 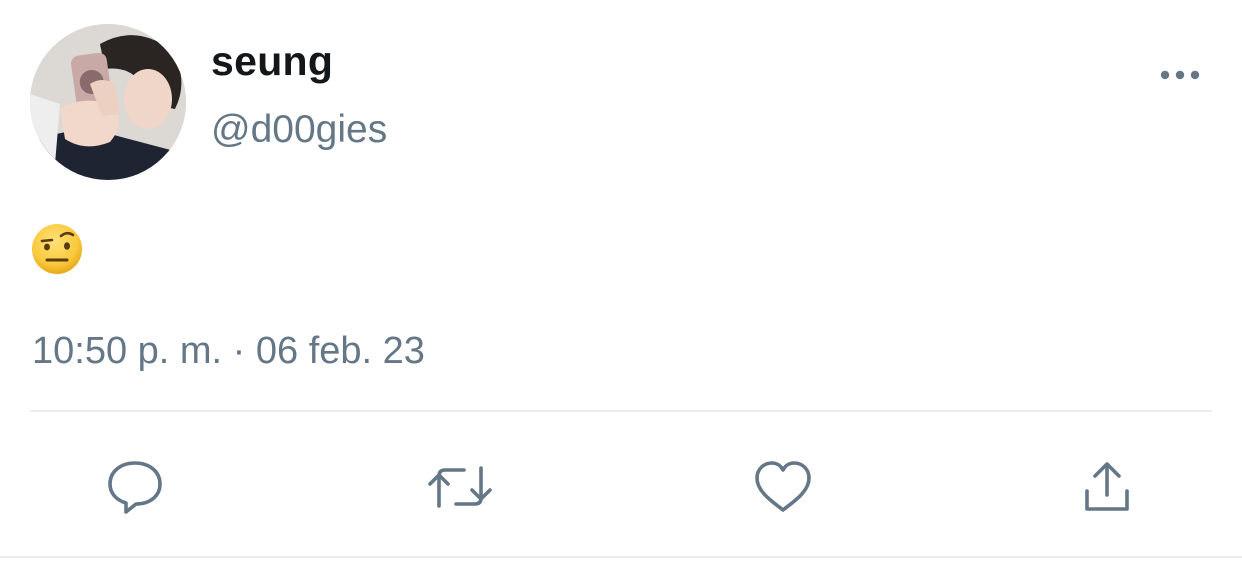 What do you see at coordinates (228, 351) in the screenshot?
I see `tweet-timestamp: 10:50 p. m. · 06 feb. 23` at bounding box center [228, 351].